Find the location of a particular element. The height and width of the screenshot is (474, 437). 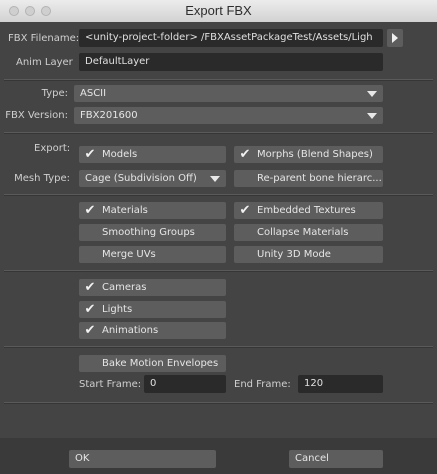

unity-3d-mode-checkbox: Unity 3D Mode is located at coordinates (308, 254).